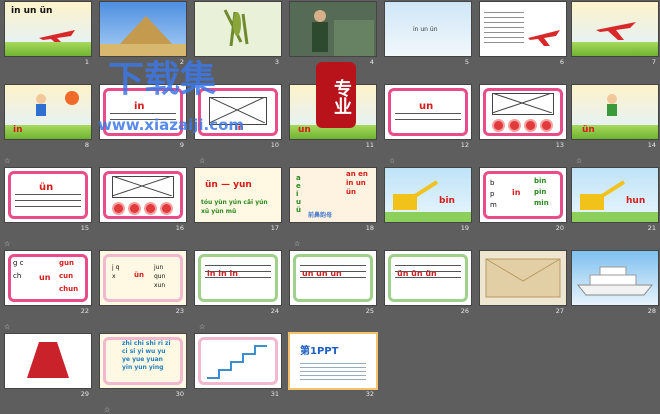  Describe the element at coordinates (48, 195) in the screenshot. I see `slide-15-preview: ün` at that location.